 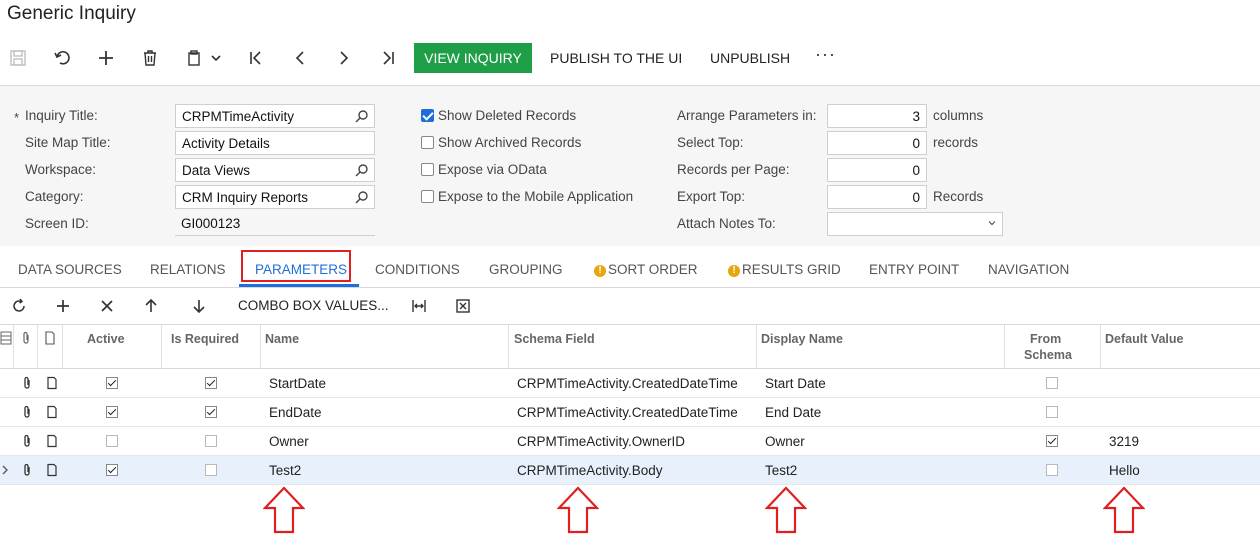 I want to click on arrow-down-icon, so click(x=199, y=306).